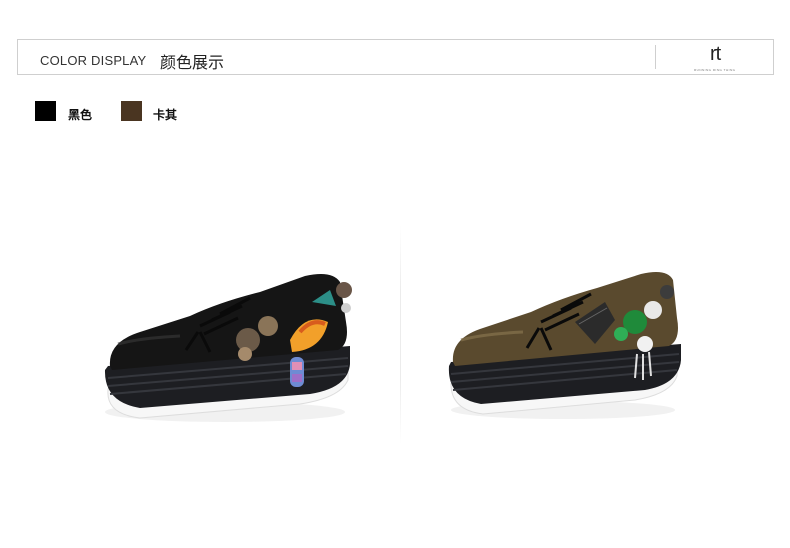 This screenshot has height=548, width=790. I want to click on swatch-khaki, so click(131, 111).